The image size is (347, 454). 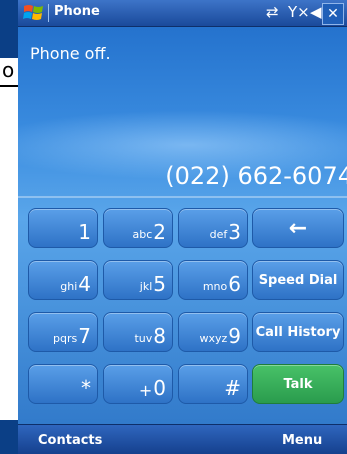 I want to click on background-window-edge-bottom, so click(x=9, y=437).